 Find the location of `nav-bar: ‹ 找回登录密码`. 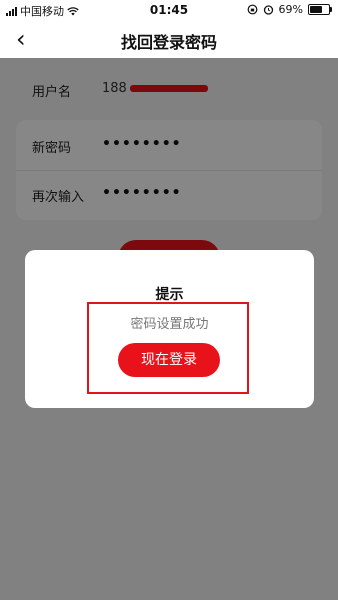

nav-bar: ‹ 找回登录密码 is located at coordinates (169, 39).